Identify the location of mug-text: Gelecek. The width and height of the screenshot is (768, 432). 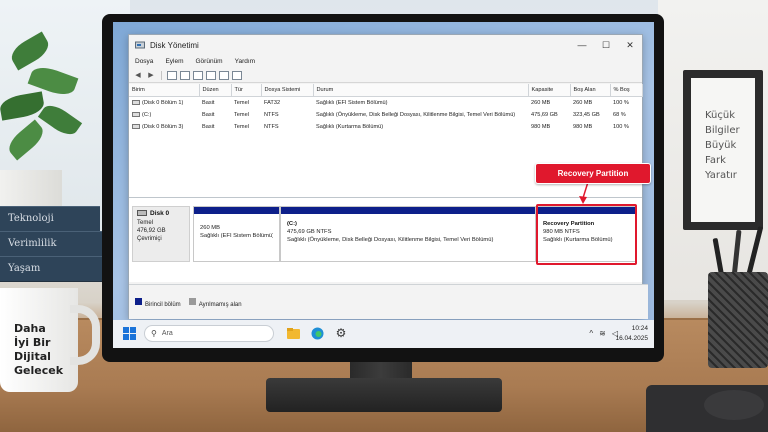
(39, 370).